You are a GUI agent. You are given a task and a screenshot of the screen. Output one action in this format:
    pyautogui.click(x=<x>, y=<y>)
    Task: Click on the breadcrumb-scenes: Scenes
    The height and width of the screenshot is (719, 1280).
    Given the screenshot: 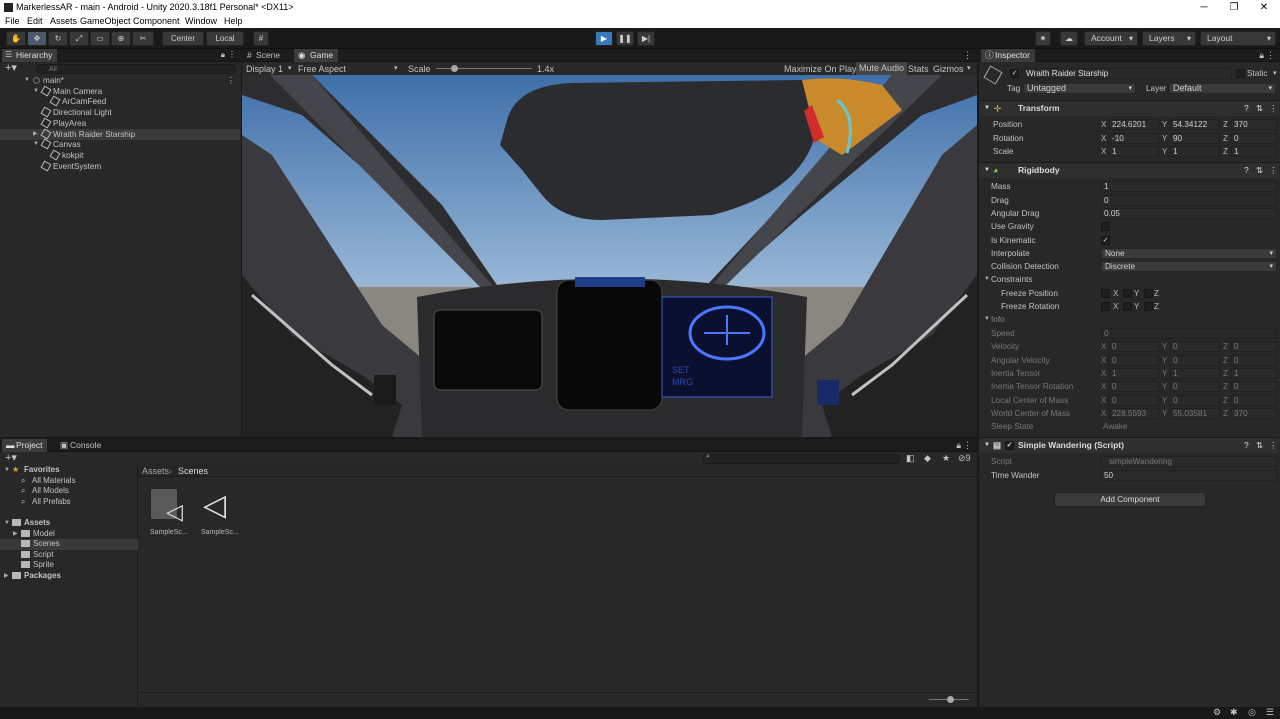 What is the action you would take?
    pyautogui.click(x=193, y=471)
    